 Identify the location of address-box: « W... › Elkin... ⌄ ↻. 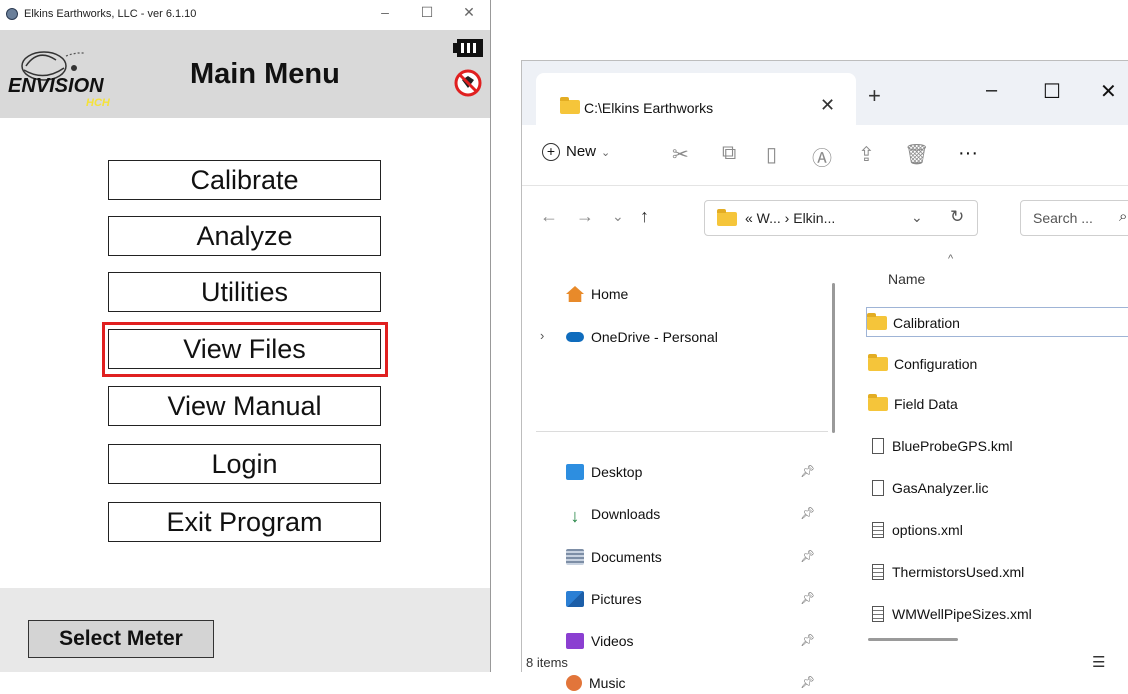
(841, 218).